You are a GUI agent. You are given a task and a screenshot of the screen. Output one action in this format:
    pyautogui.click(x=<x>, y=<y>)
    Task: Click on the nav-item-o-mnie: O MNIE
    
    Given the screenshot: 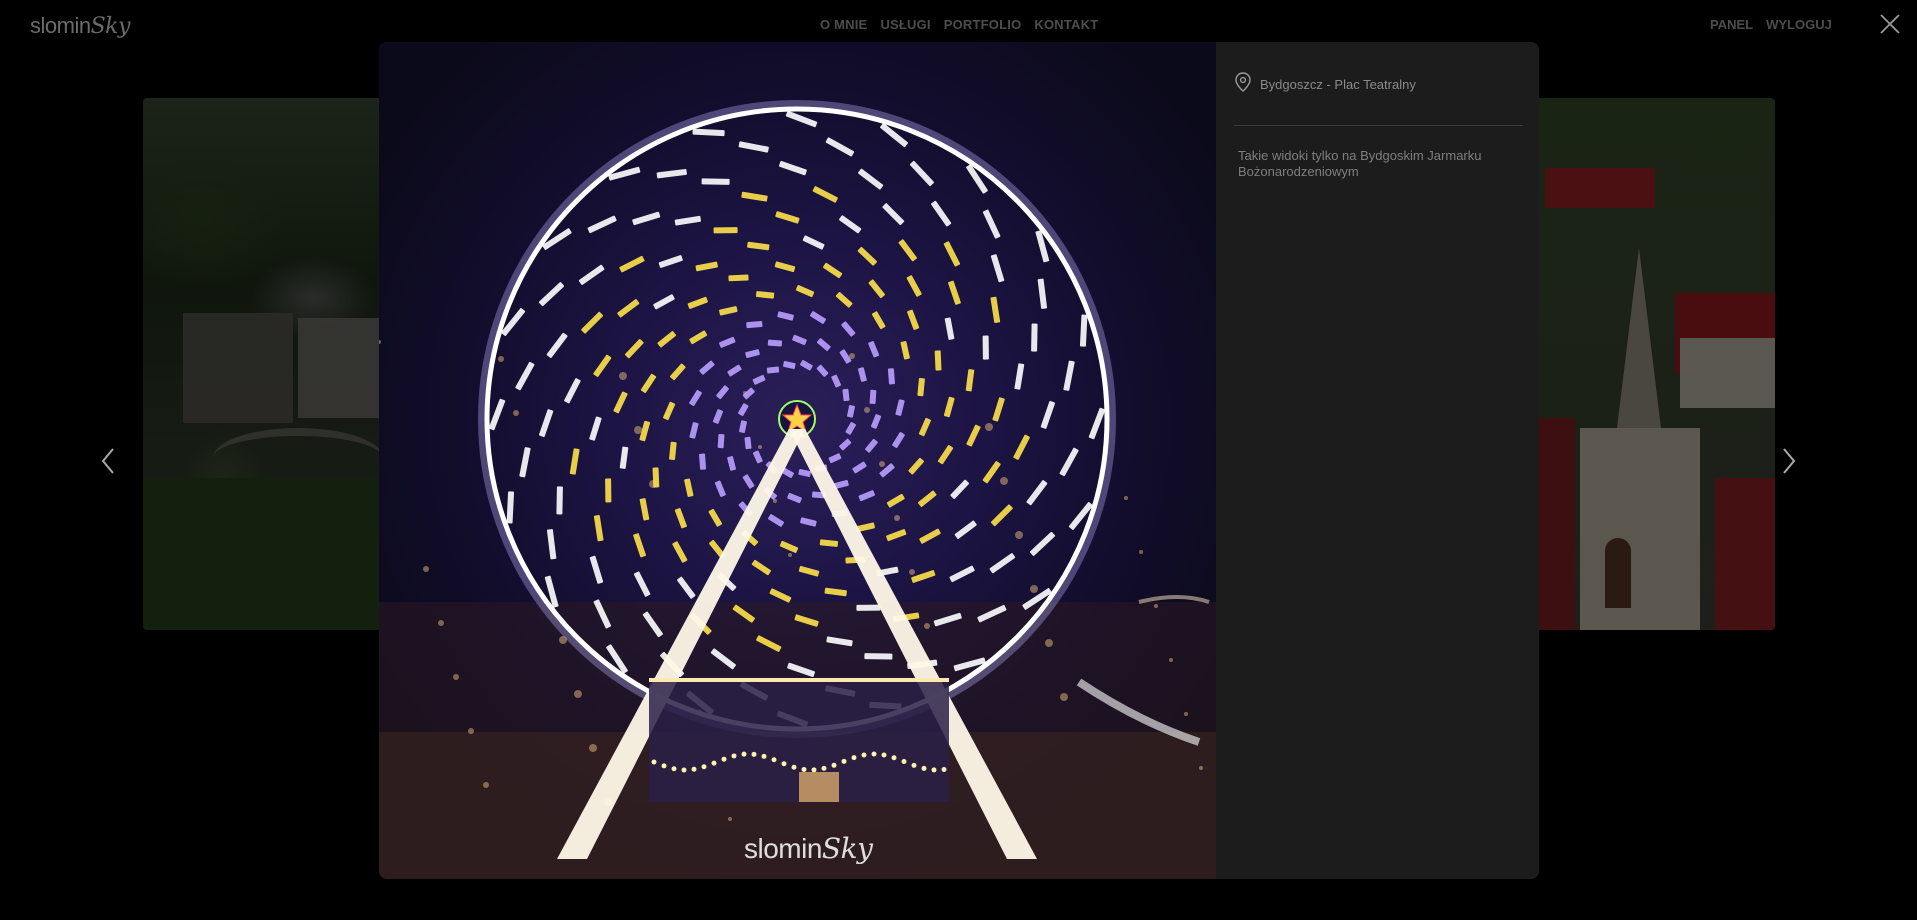 What is the action you would take?
    pyautogui.click(x=843, y=24)
    